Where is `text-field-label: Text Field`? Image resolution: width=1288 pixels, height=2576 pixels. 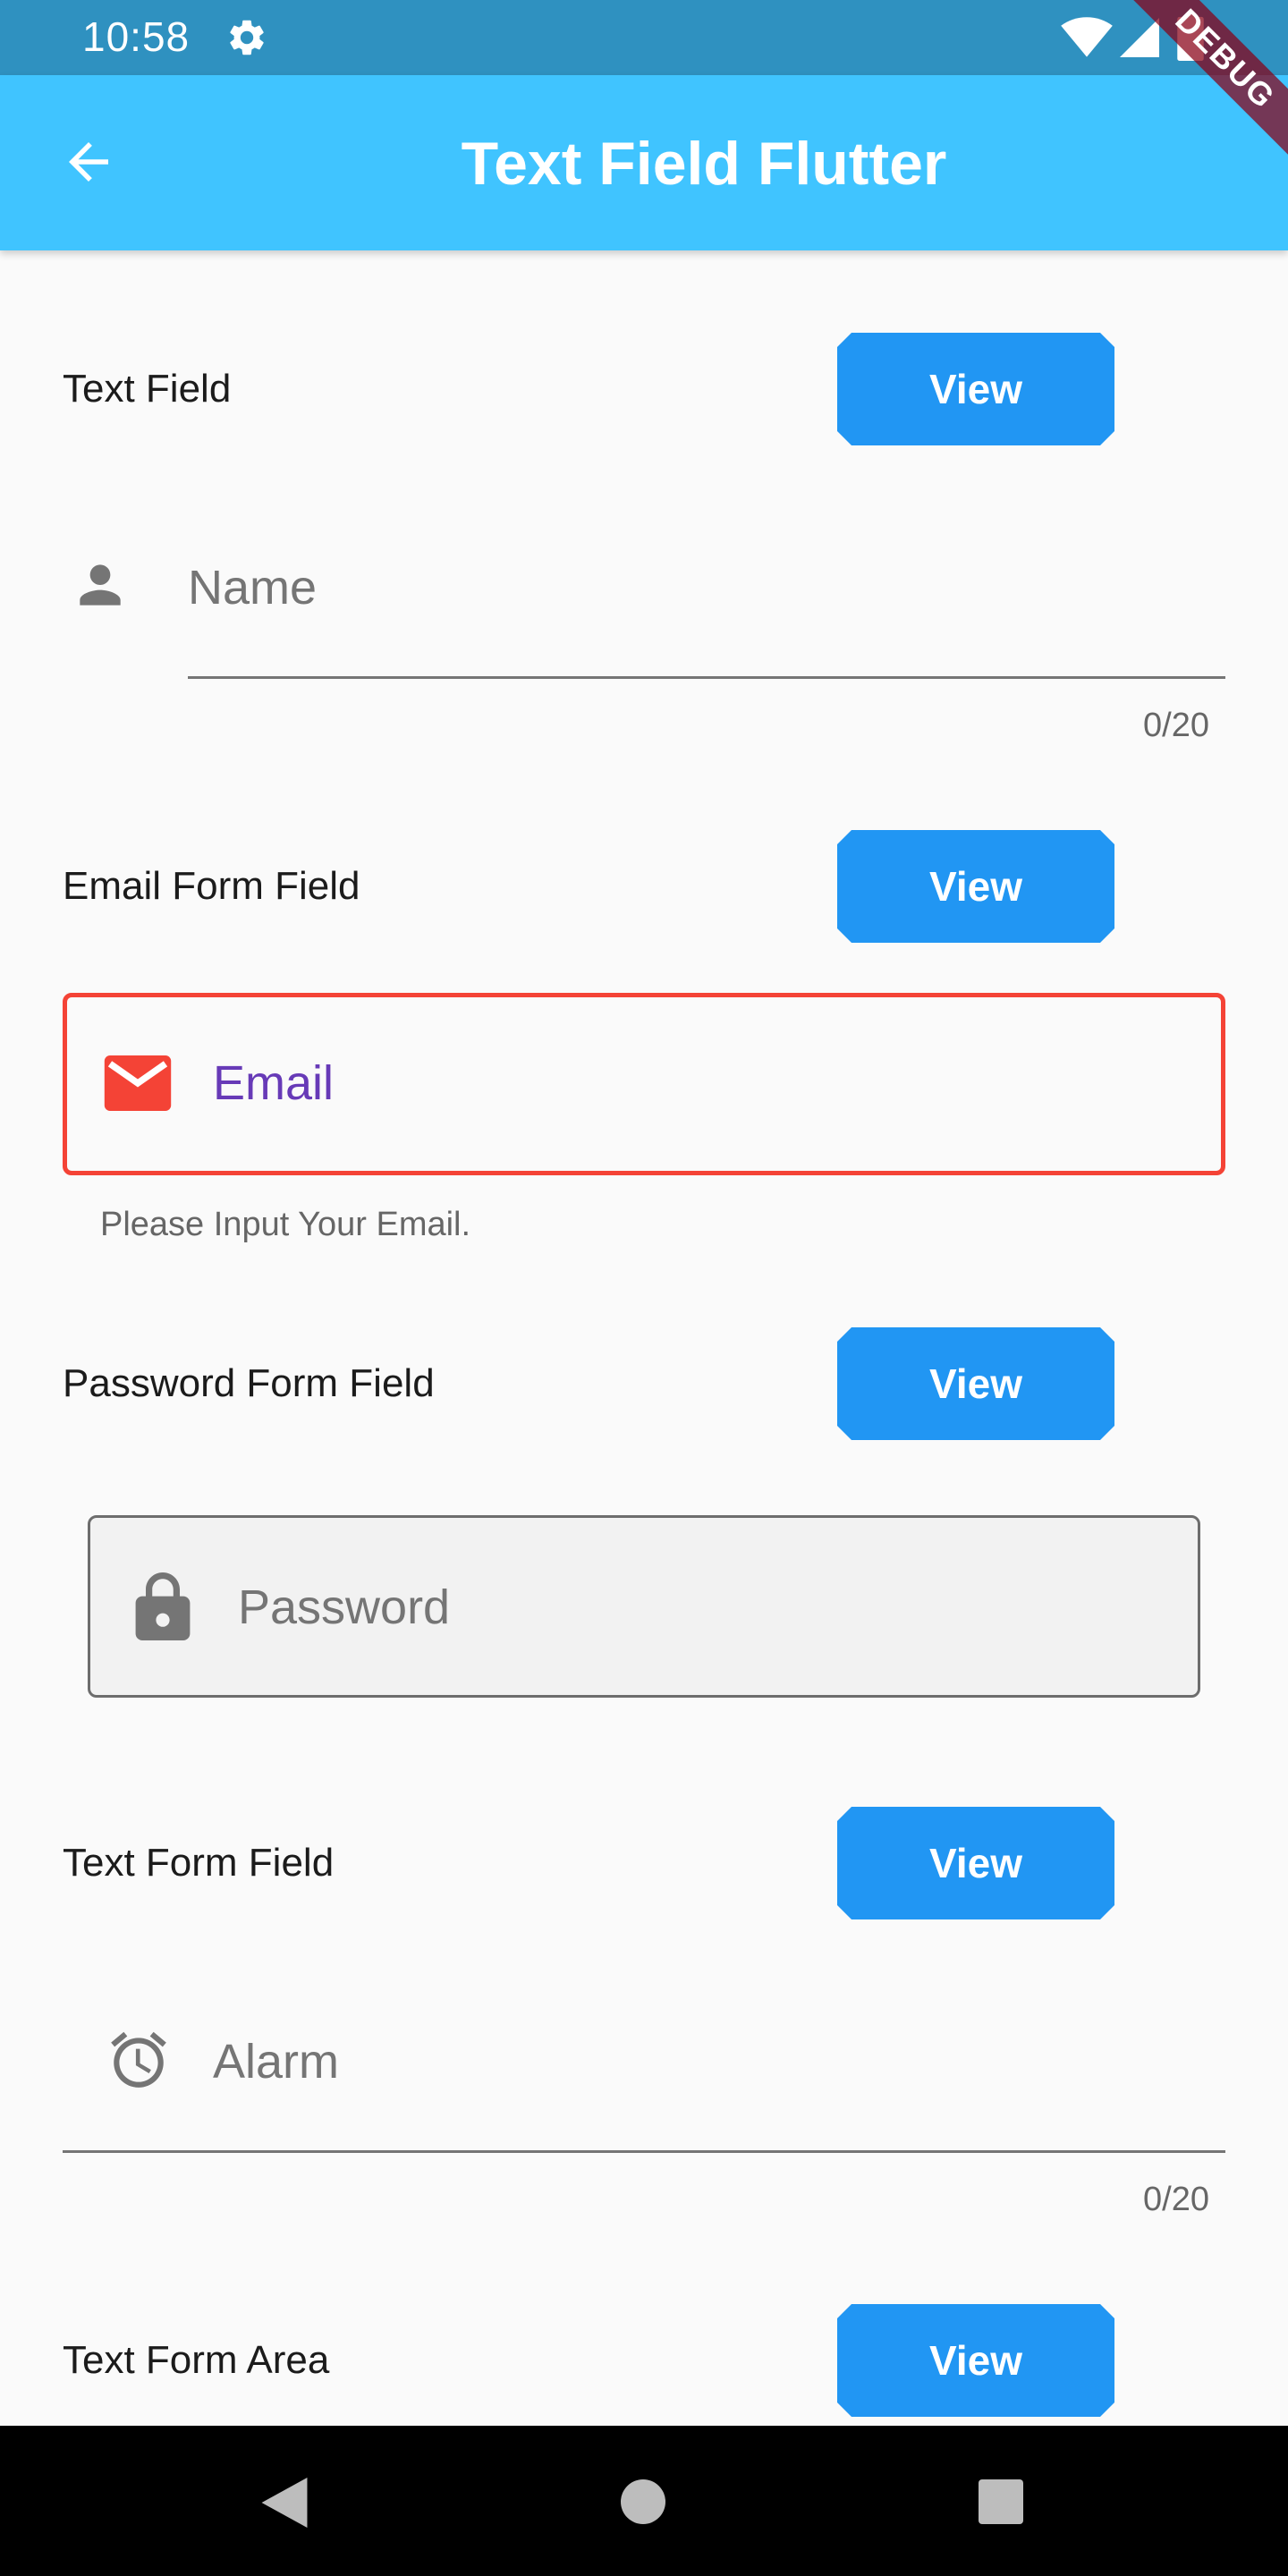
text-field-label: Text Field is located at coordinates (147, 389).